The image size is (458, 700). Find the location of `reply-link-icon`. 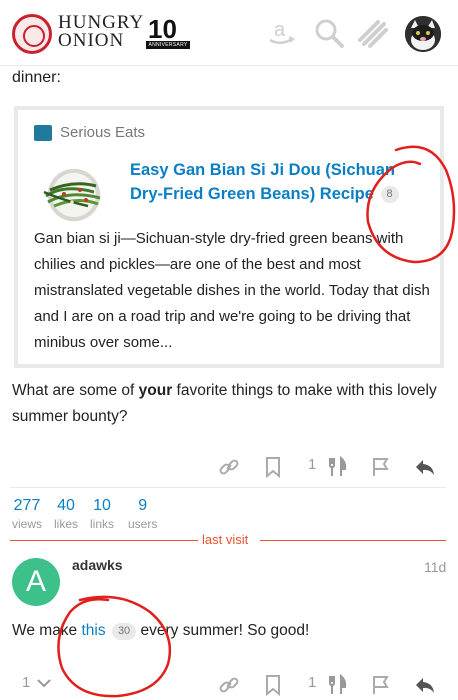

reply-link-icon is located at coordinates (229, 685).